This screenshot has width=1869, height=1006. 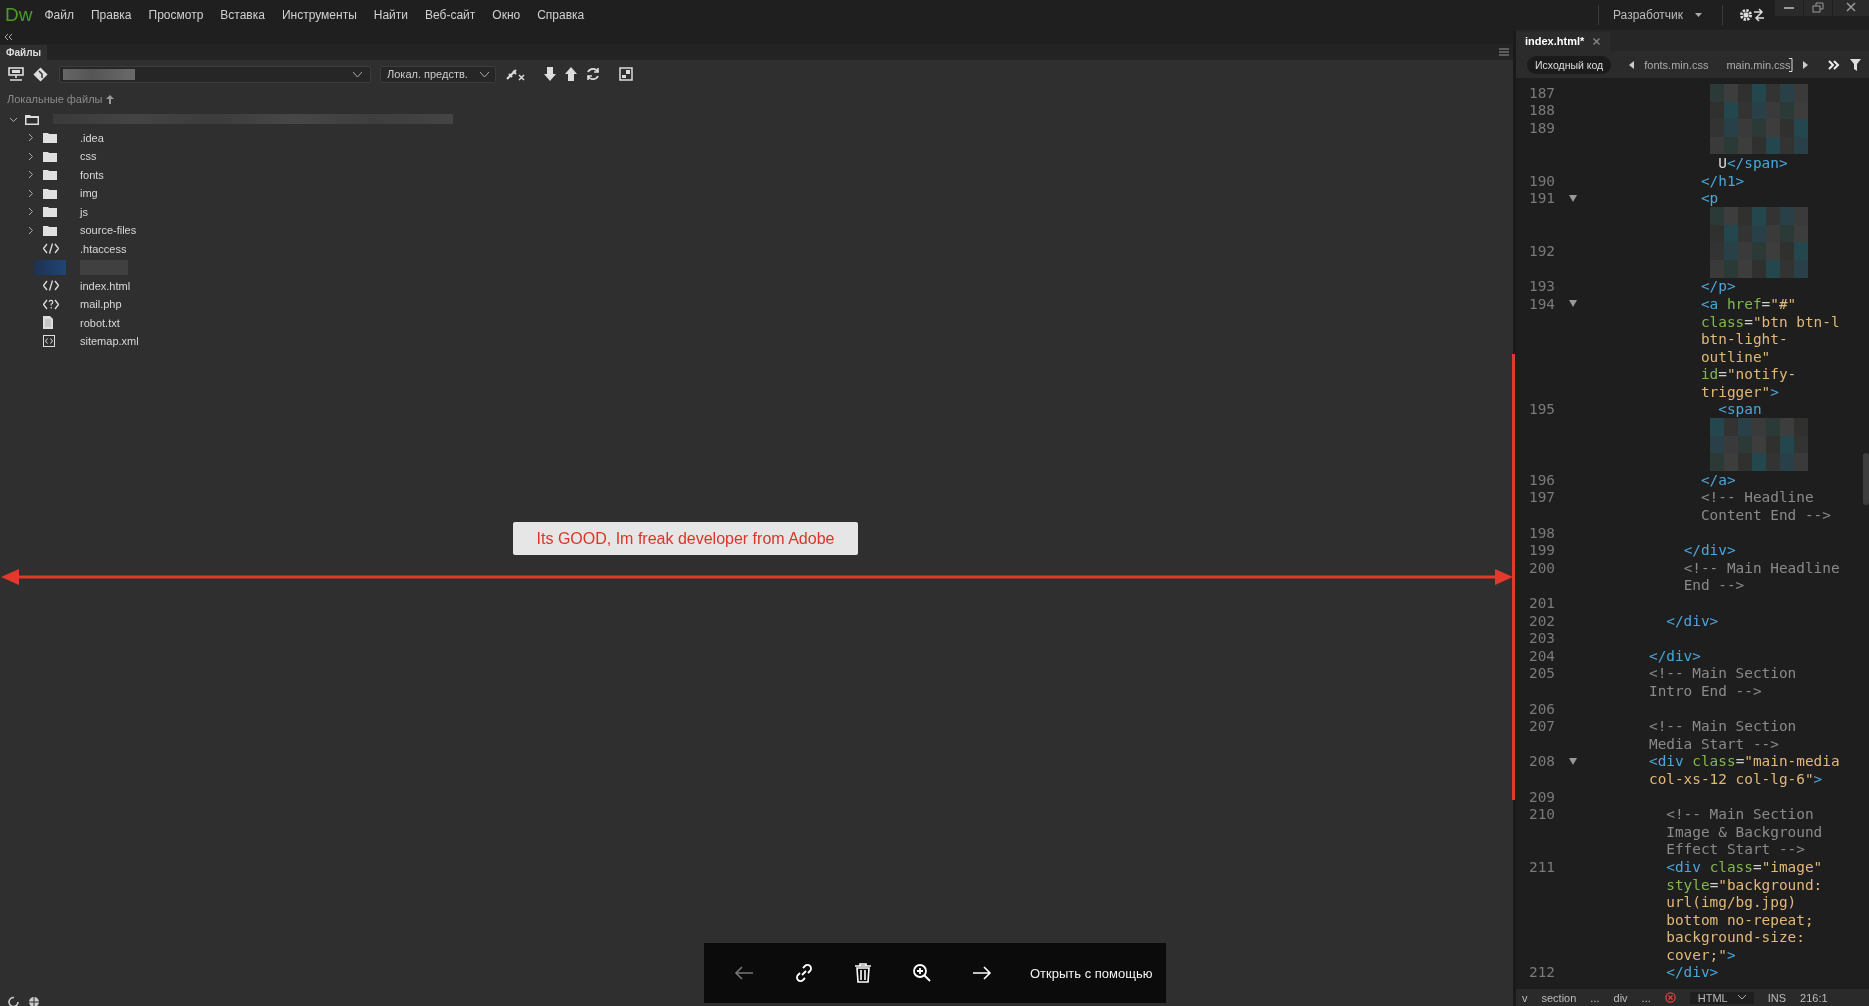 What do you see at coordinates (319, 15) in the screenshot?
I see `menu-item: Инструменты` at bounding box center [319, 15].